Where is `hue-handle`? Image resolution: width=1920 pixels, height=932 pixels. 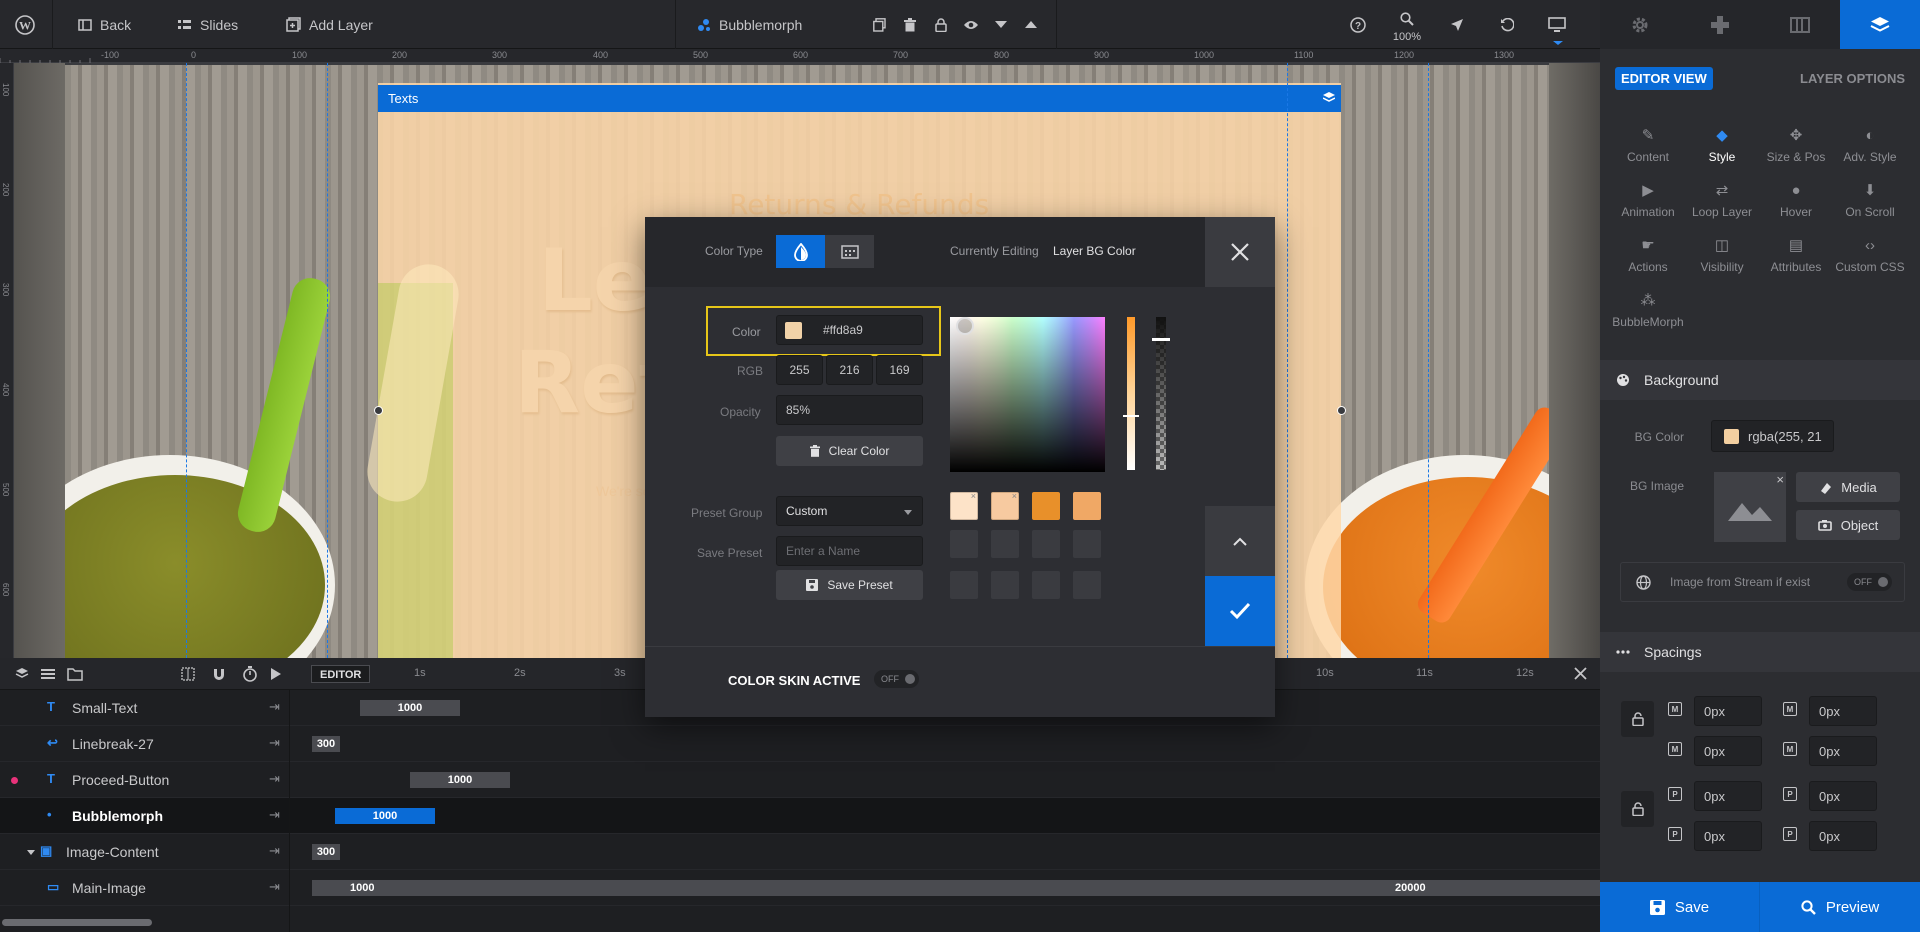 hue-handle is located at coordinates (1131, 416).